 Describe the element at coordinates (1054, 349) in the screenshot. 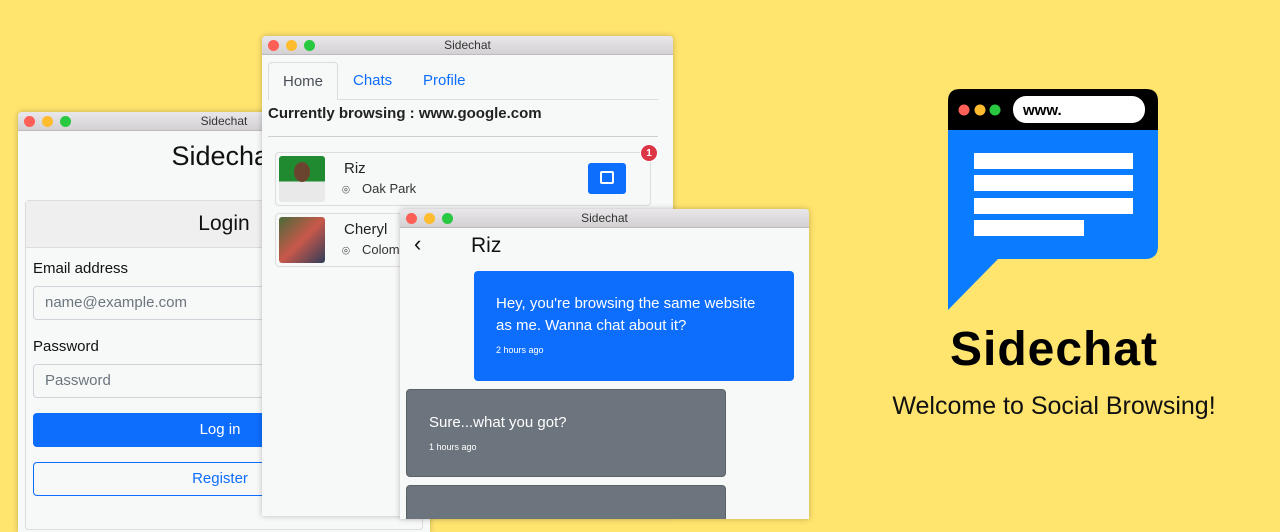

I see `brand-name: Sidechat` at that location.